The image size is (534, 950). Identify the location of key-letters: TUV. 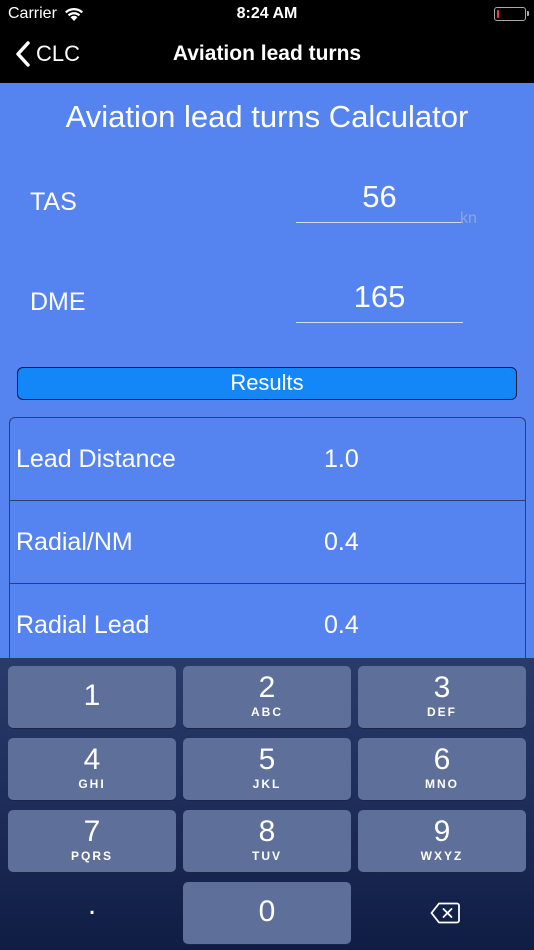
(267, 856).